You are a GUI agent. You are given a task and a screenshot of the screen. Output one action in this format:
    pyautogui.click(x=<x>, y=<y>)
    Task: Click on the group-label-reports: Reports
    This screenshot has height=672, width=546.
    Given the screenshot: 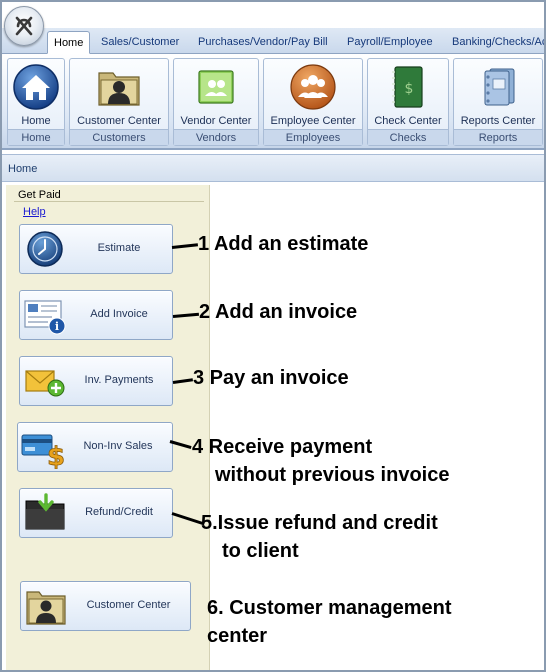 What is the action you would take?
    pyautogui.click(x=498, y=137)
    